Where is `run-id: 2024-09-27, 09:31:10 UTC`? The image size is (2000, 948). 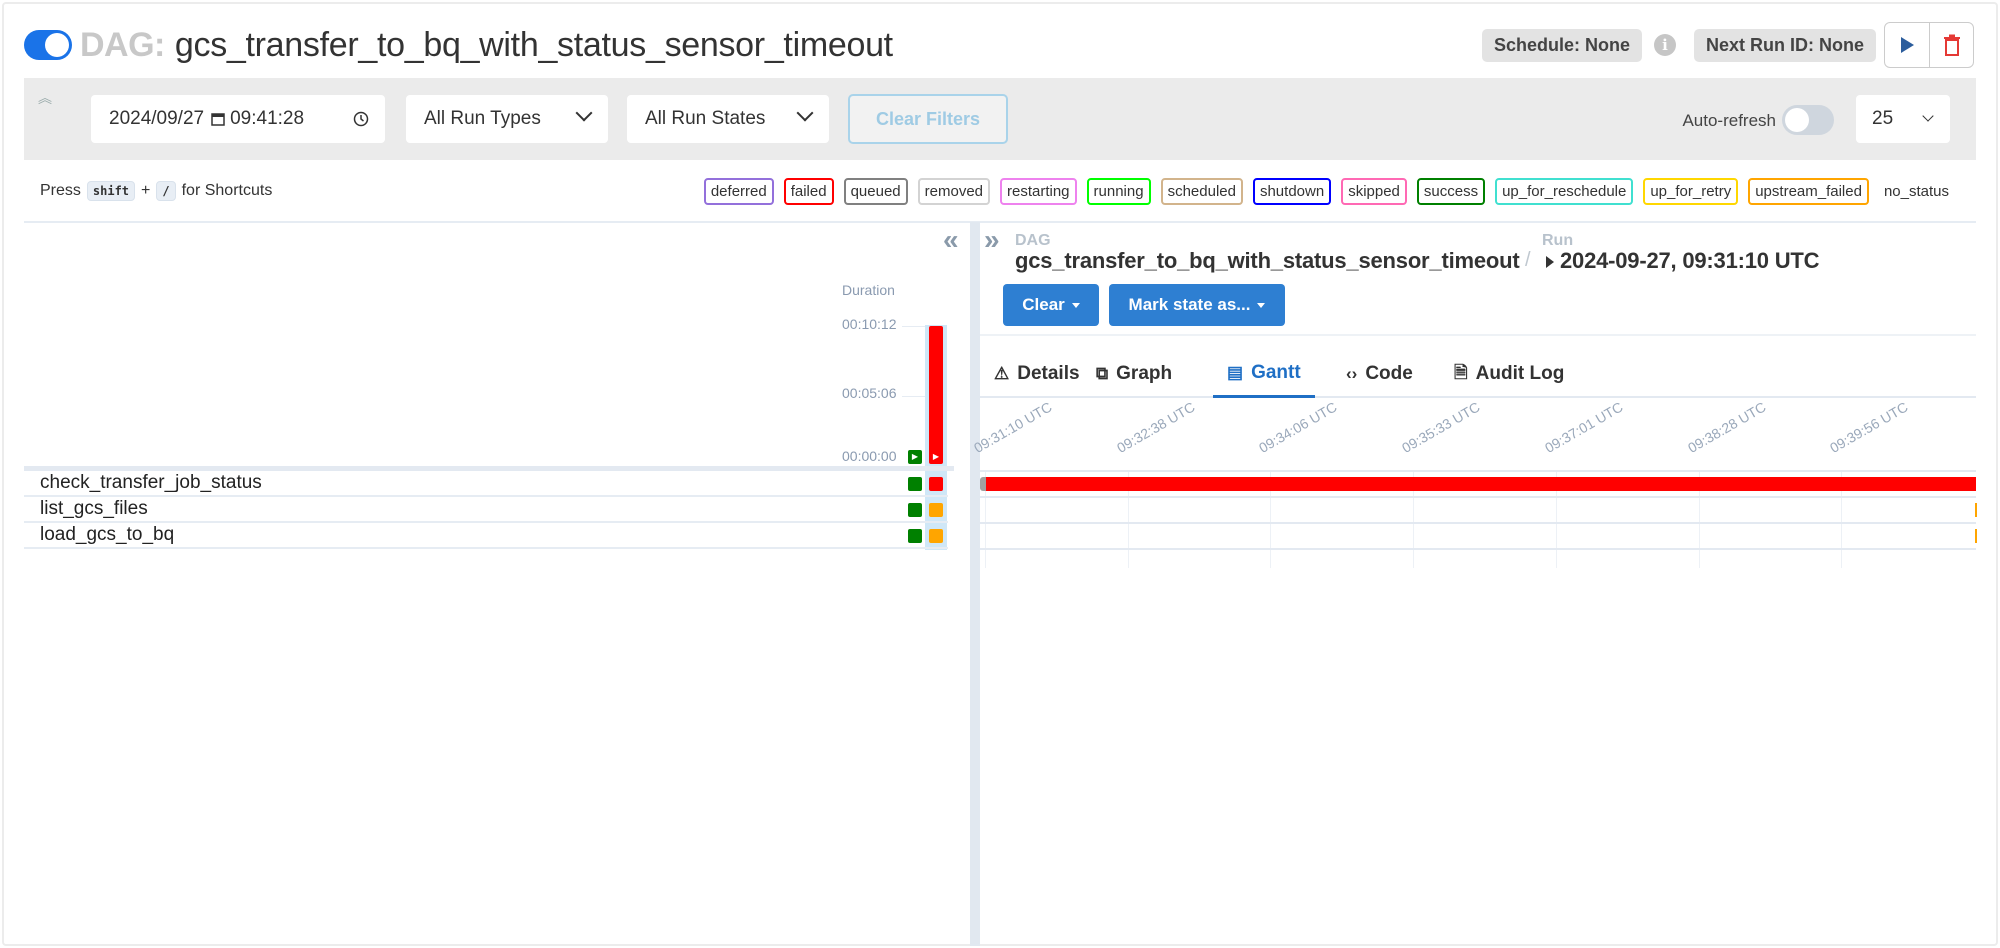
run-id: 2024-09-27, 09:31:10 UTC is located at coordinates (1690, 260).